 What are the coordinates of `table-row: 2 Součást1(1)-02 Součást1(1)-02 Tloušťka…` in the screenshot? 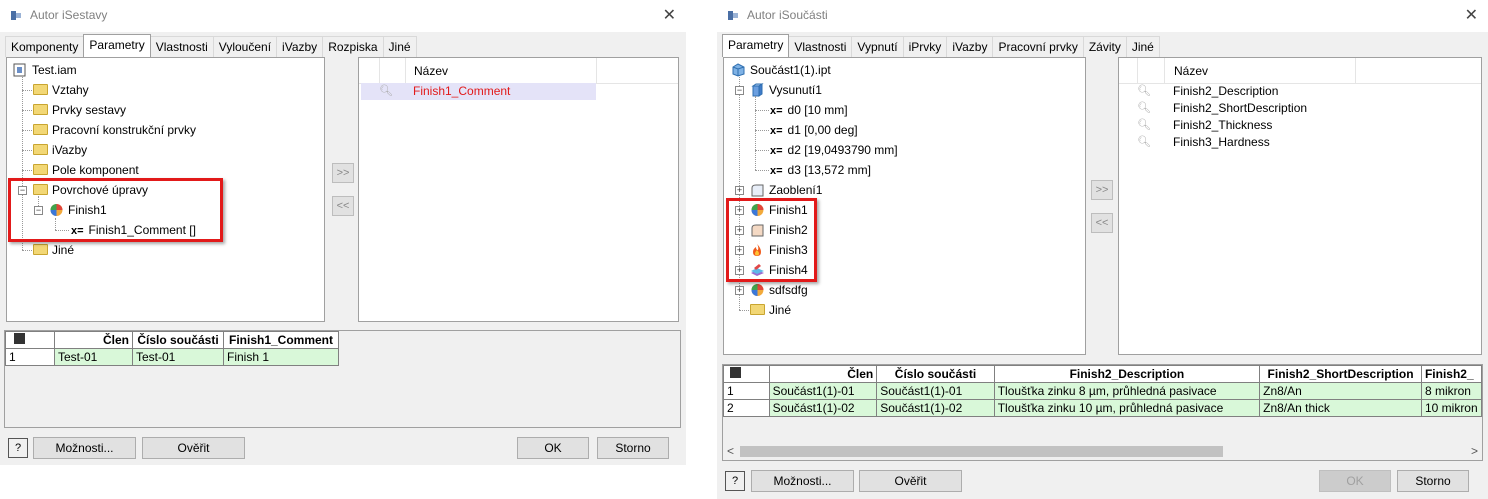 It's located at (1102, 408).